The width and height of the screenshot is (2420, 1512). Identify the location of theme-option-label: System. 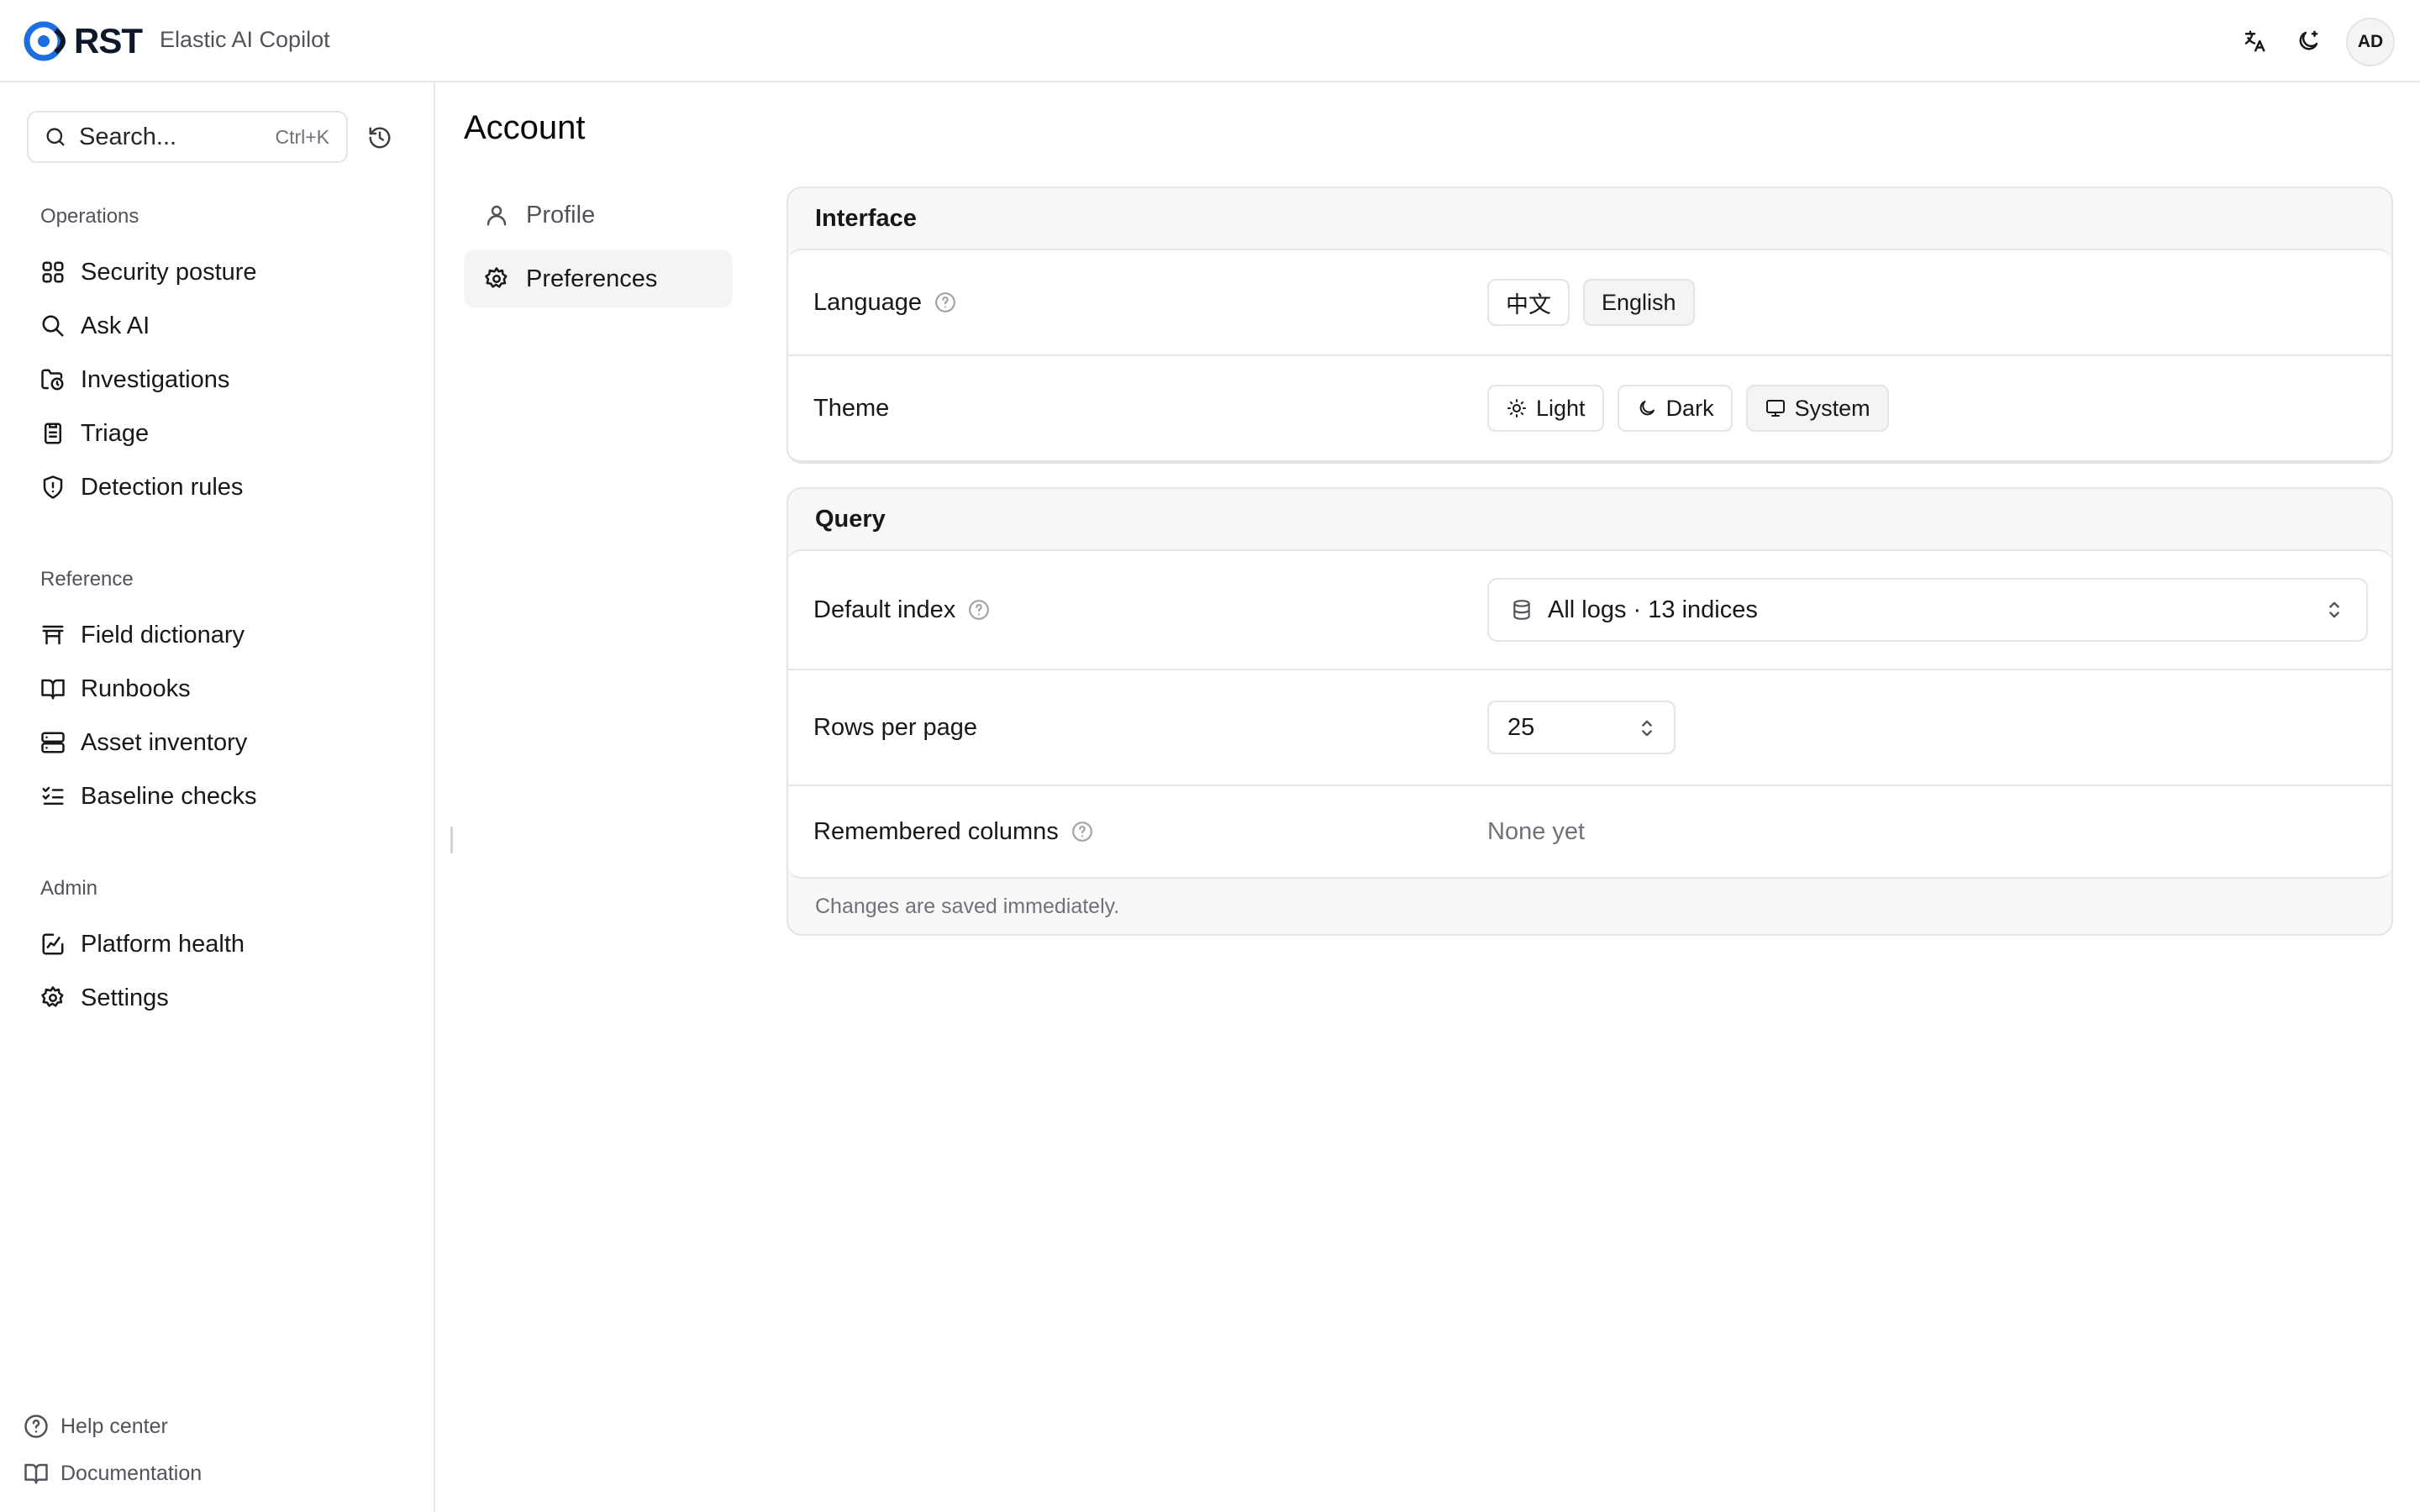
(1832, 408).